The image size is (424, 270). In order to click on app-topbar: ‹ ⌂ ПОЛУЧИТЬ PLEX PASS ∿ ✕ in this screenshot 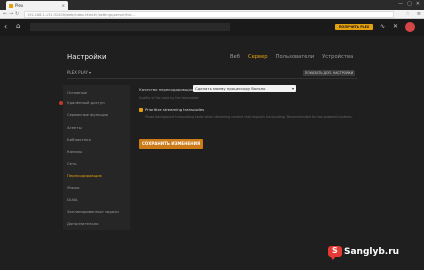, I will do `click(212, 27)`.